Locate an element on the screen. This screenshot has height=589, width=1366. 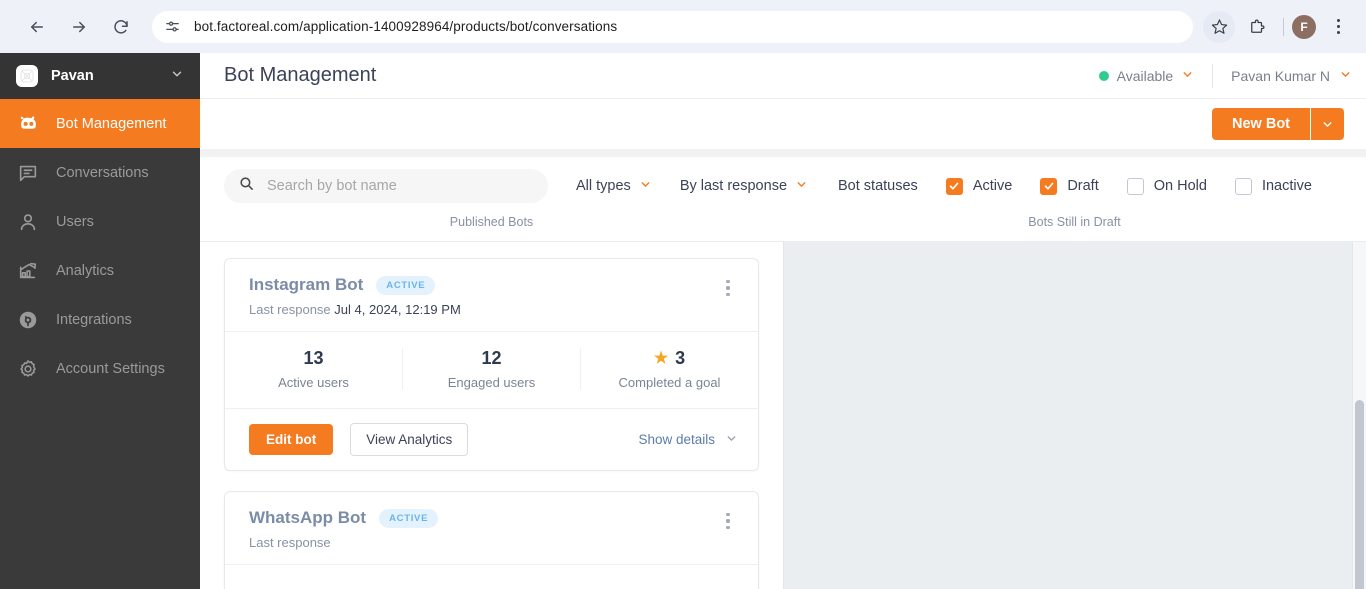
bot-card: WhatsApp Bot ACTIVE Last response is located at coordinates (491, 540).